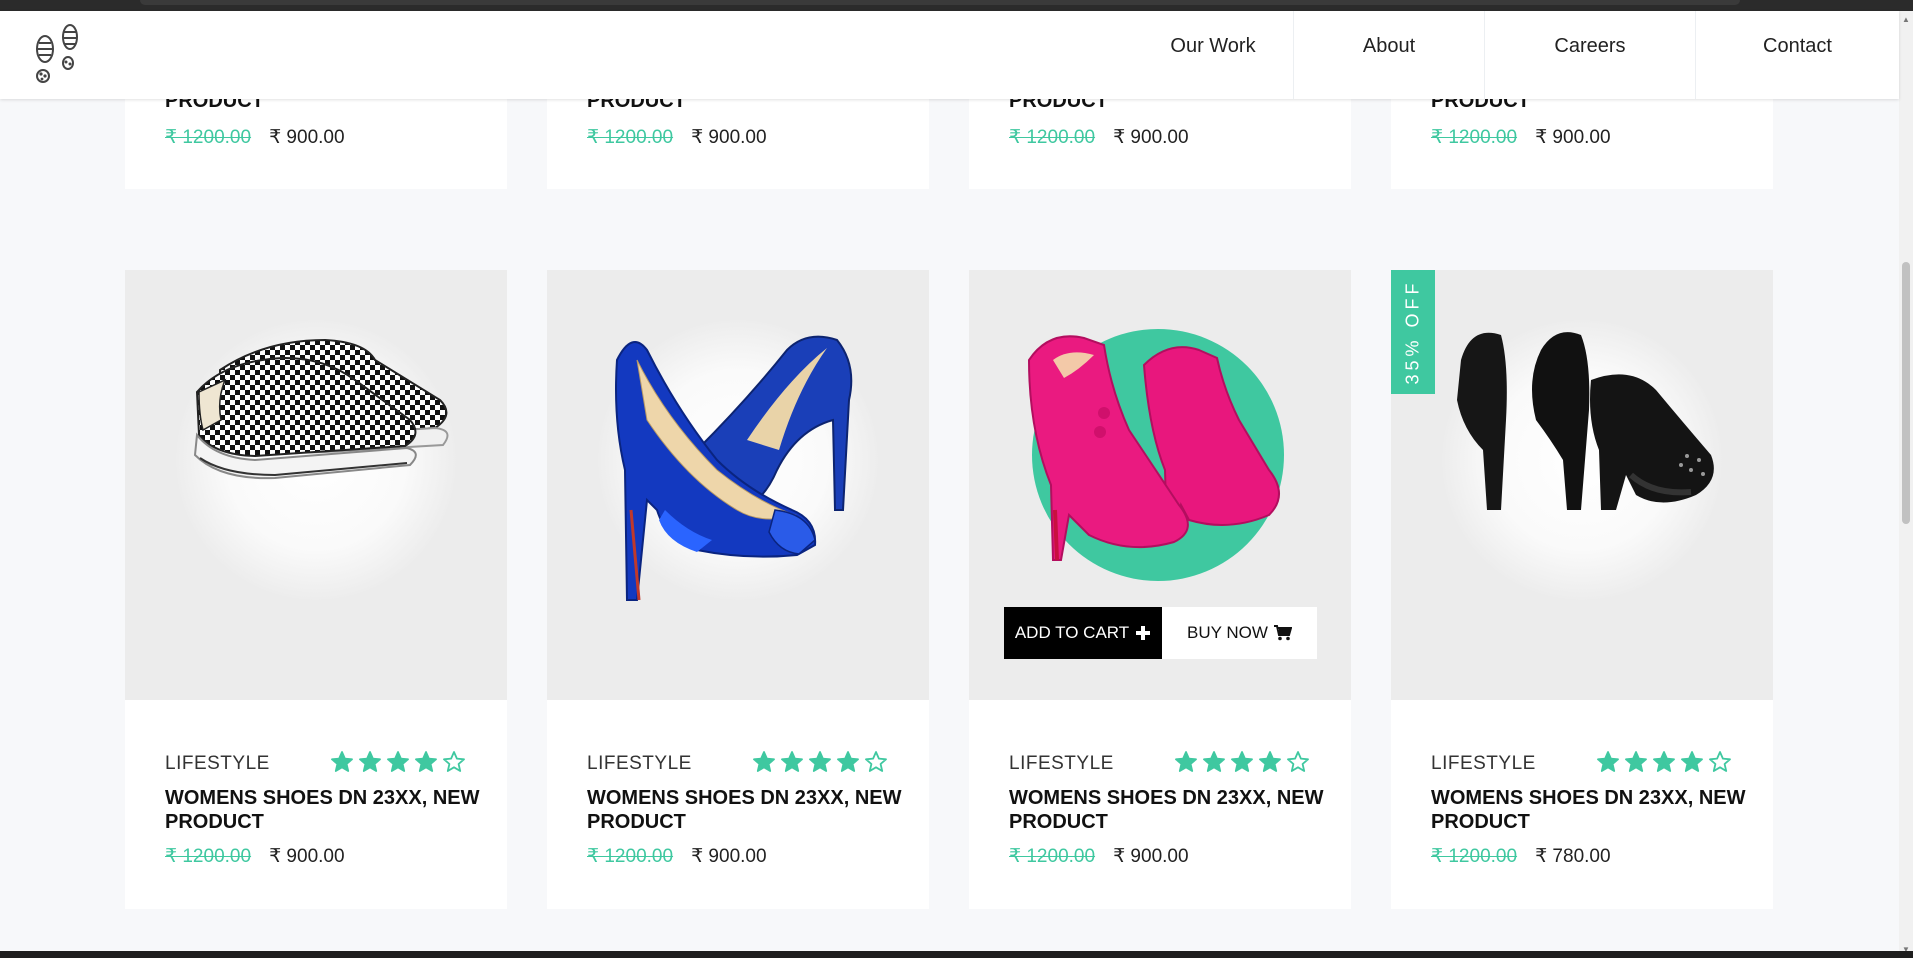 This screenshot has height=958, width=1913. What do you see at coordinates (1585, 421) in the screenshot?
I see `black-platform-heels-icon` at bounding box center [1585, 421].